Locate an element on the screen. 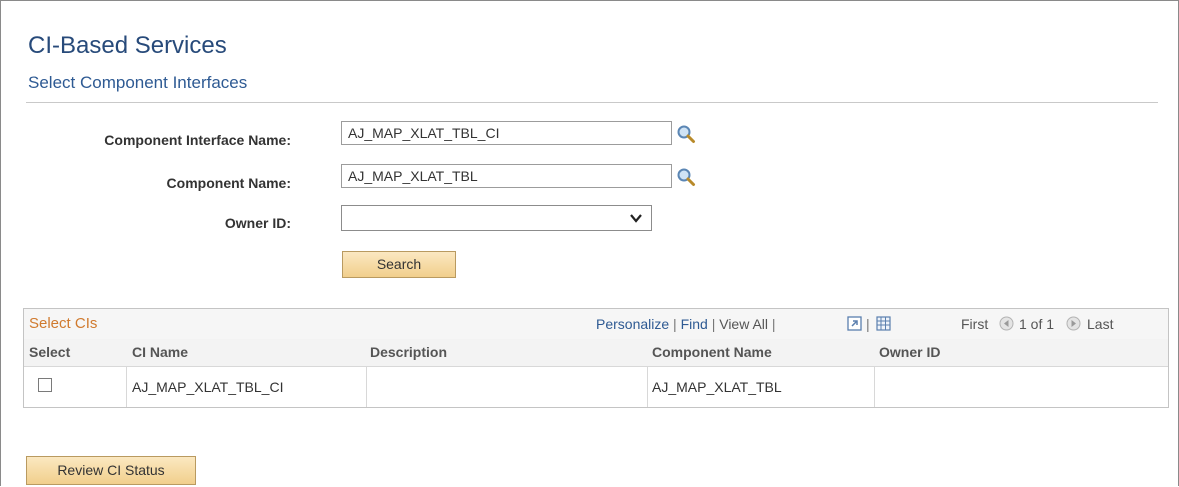 This screenshot has height=487, width=1179. column-header-description: Description is located at coordinates (409, 352).